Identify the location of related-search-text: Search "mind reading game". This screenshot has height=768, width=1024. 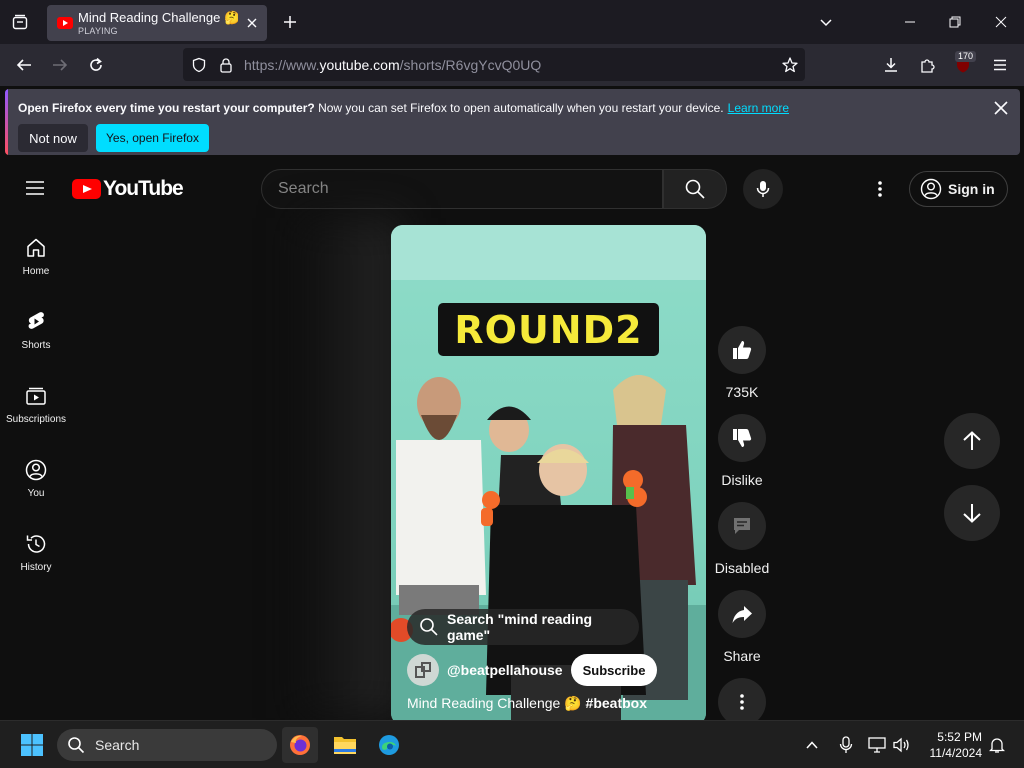
(519, 627).